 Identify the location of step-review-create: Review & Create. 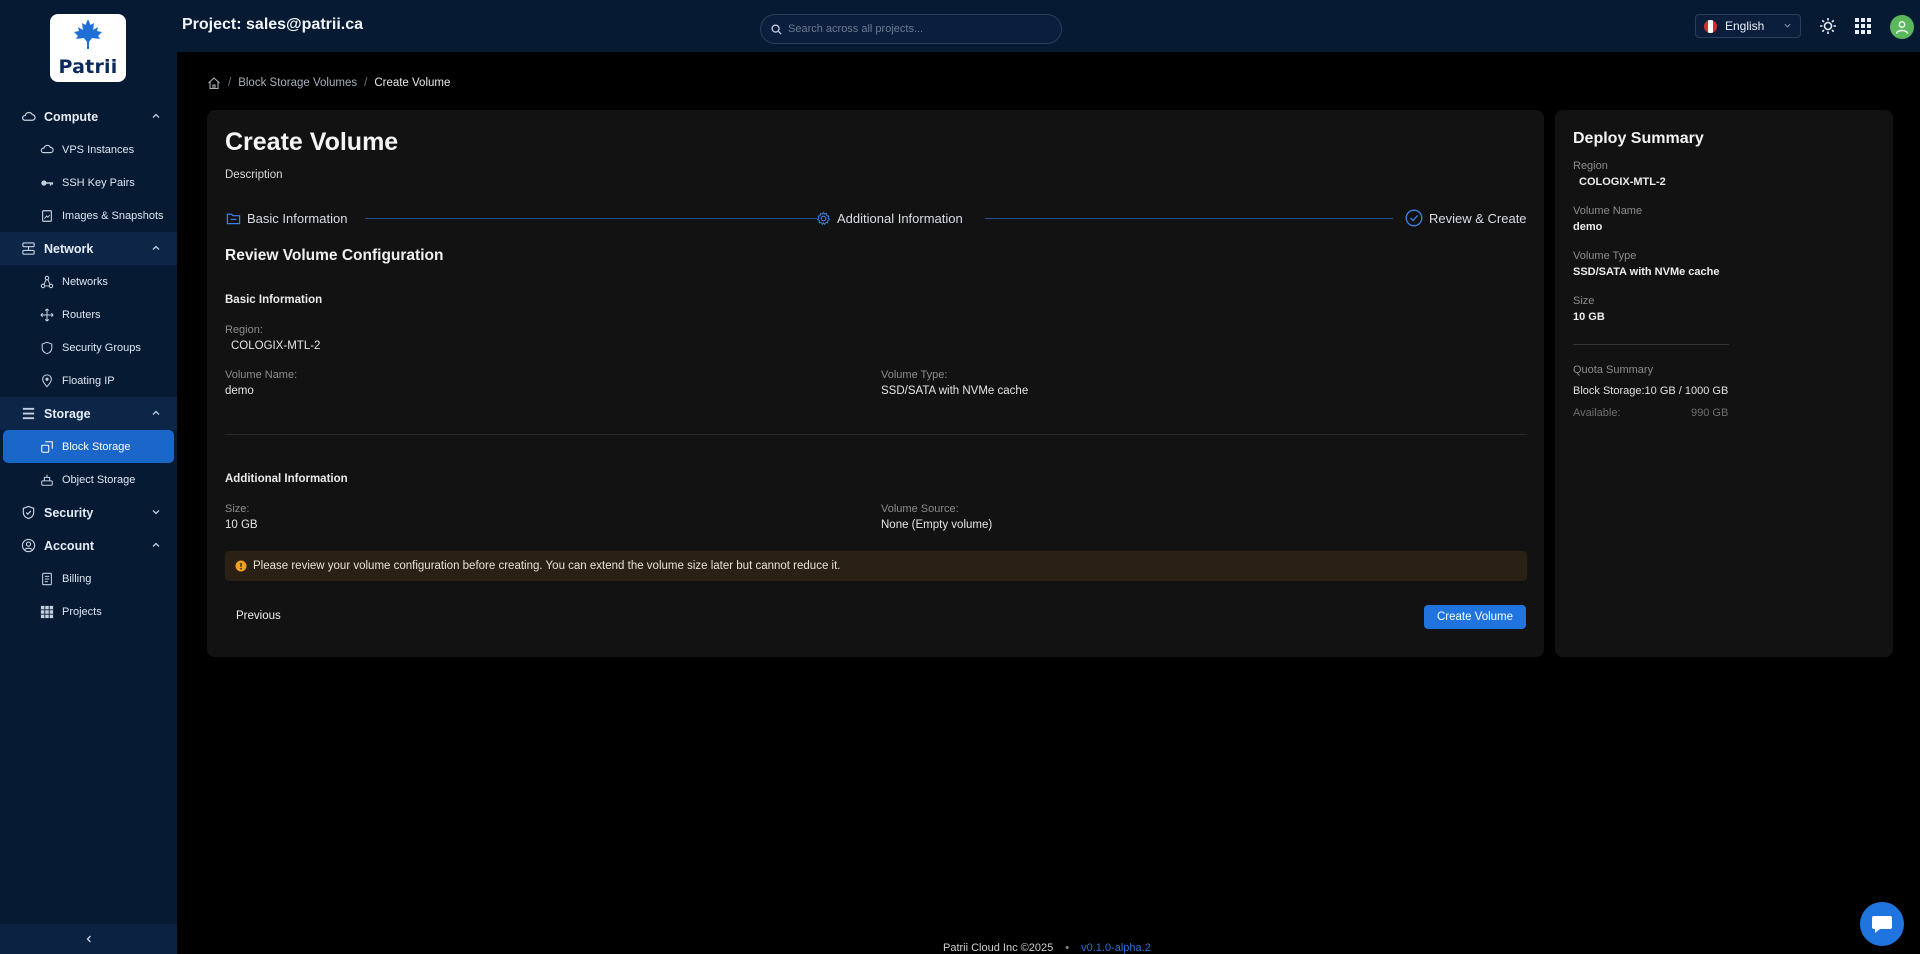
(1466, 218).